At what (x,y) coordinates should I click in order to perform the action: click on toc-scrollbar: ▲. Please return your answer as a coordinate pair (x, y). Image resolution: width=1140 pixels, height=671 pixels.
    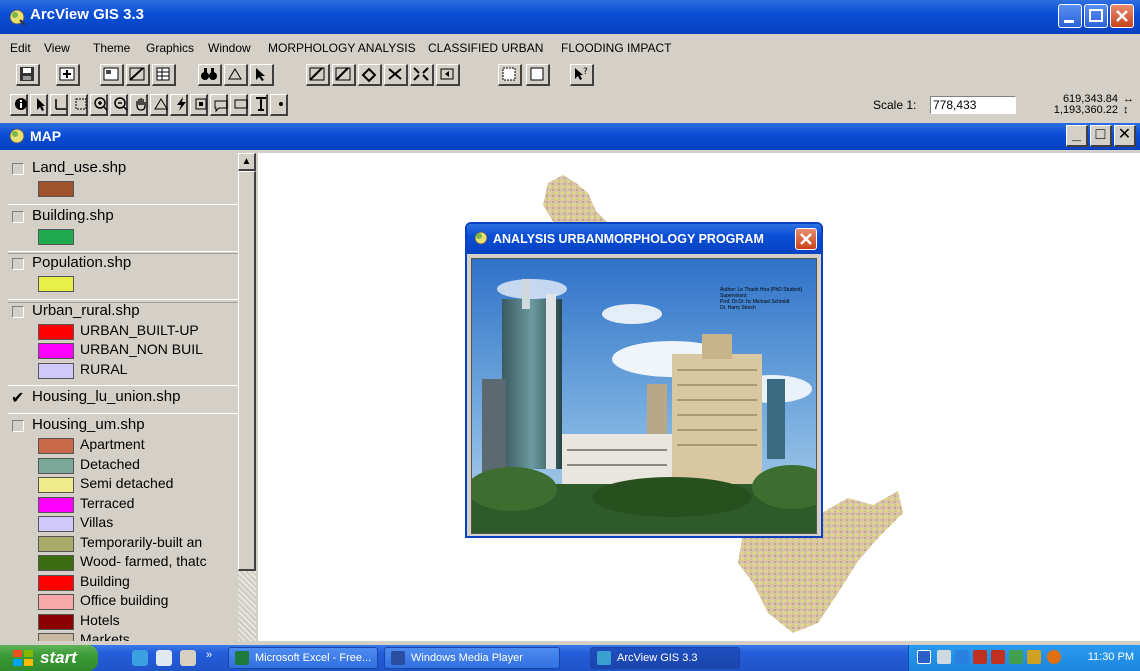
    Looking at the image, I should click on (247, 397).